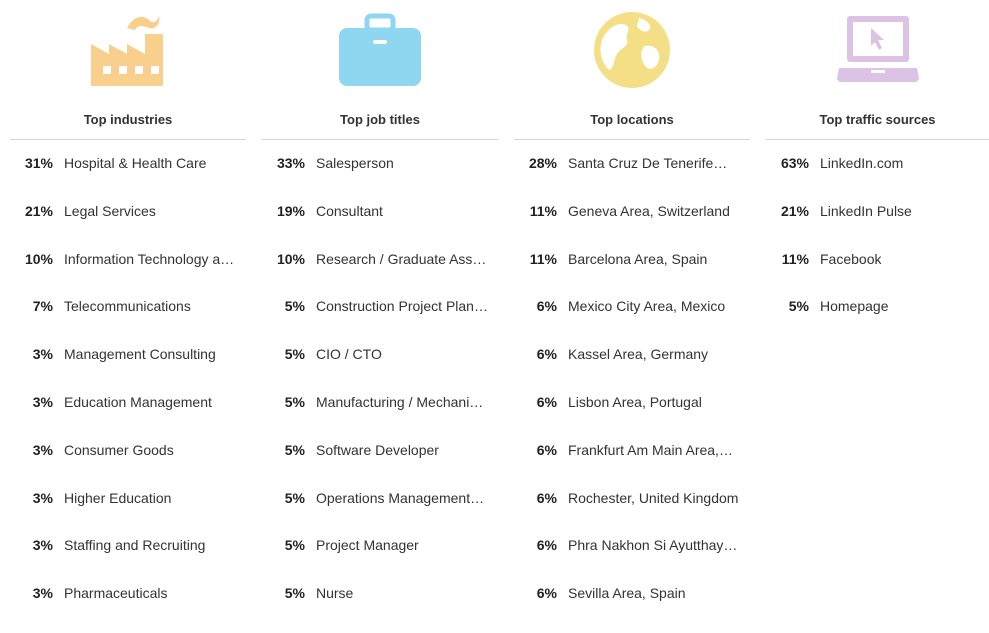 The width and height of the screenshot is (989, 633). Describe the element at coordinates (127, 306) in the screenshot. I see `item-label: Telecommunications` at that location.